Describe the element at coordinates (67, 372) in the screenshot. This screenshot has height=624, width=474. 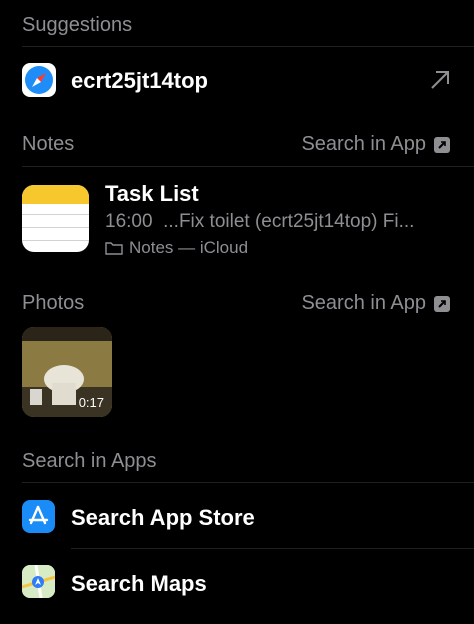
I see `photo-thumbnail: 0:17` at that location.